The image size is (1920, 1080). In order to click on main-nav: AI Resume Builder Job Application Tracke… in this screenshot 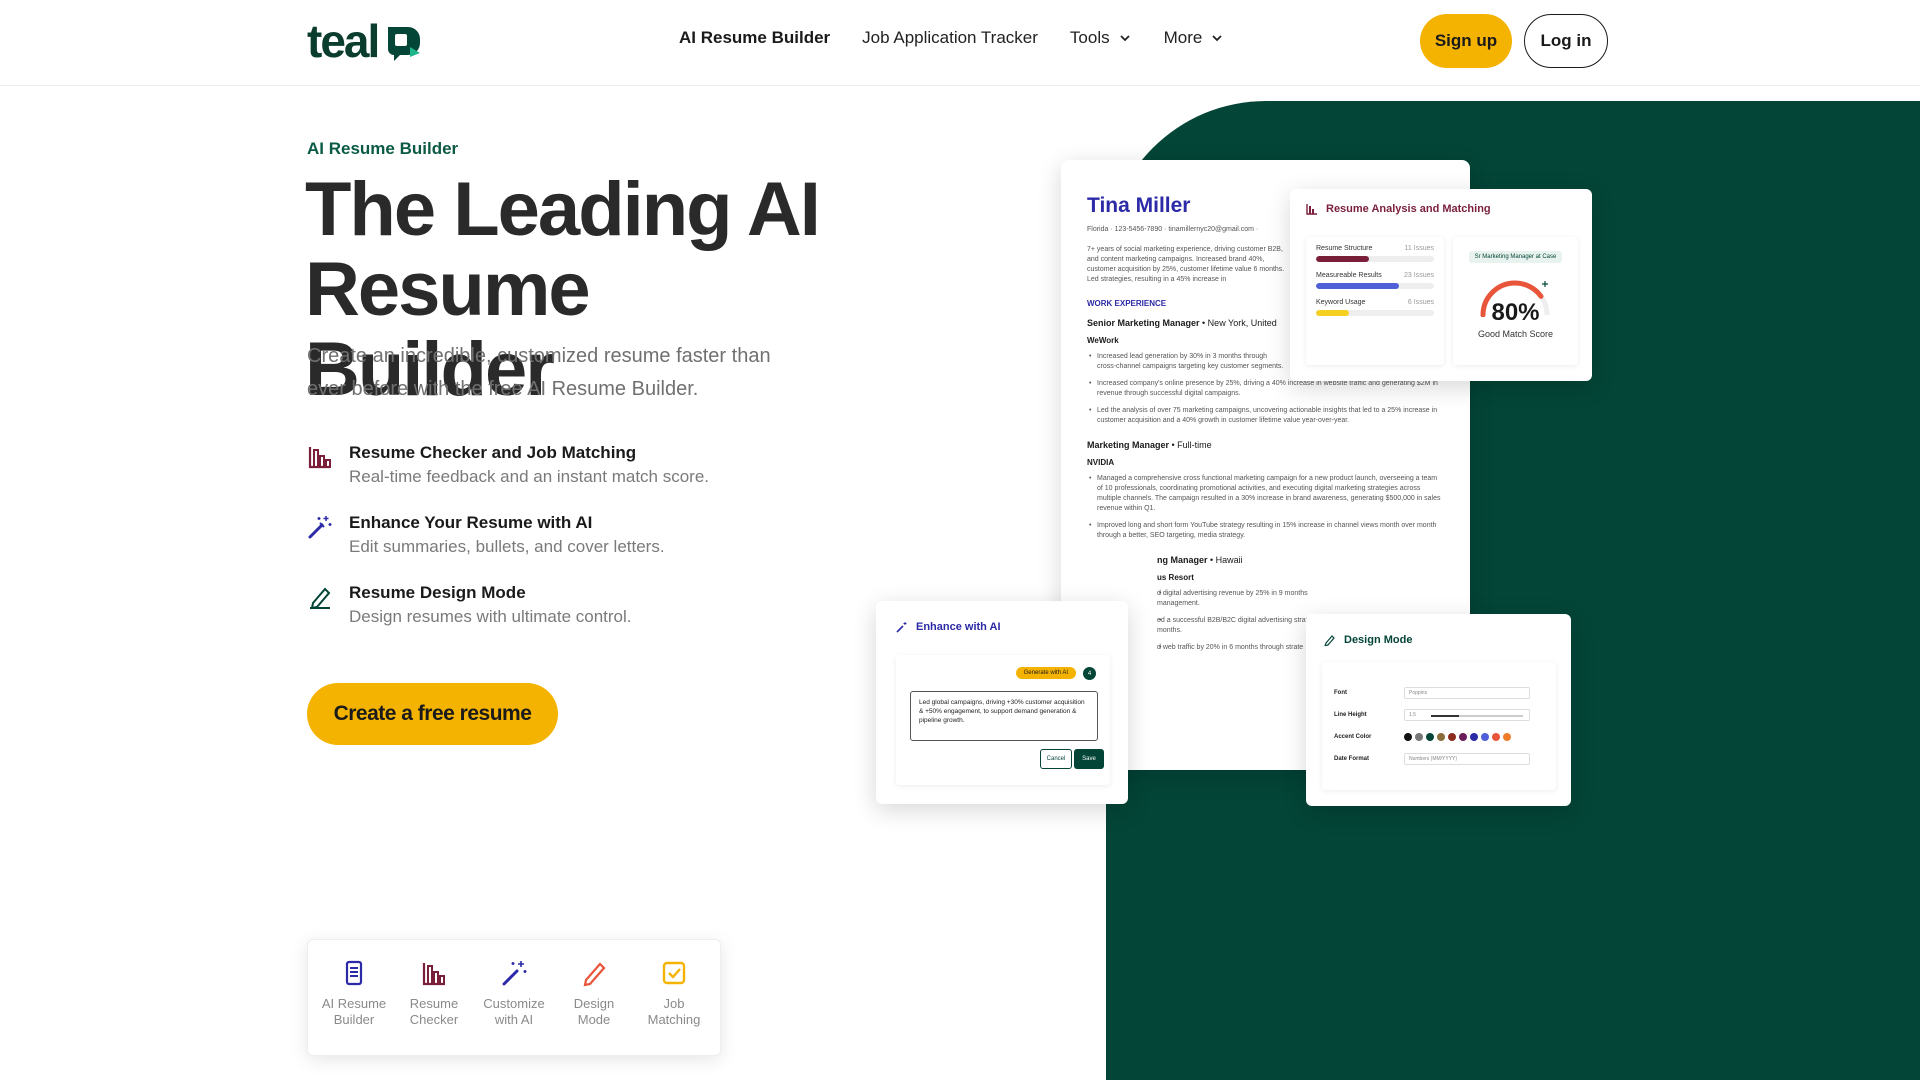, I will do `click(951, 38)`.